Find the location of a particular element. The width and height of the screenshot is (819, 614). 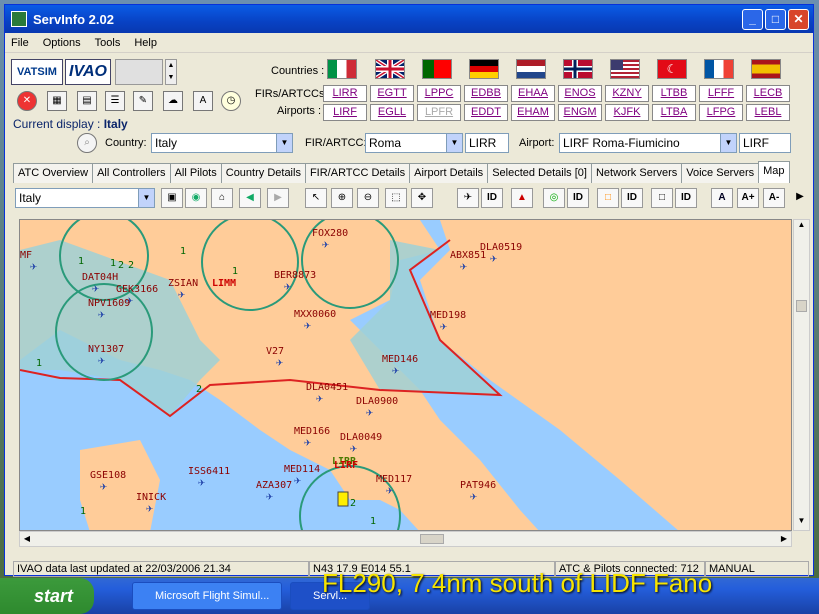

forward-arrow-icon: ▶ is located at coordinates (278, 198).